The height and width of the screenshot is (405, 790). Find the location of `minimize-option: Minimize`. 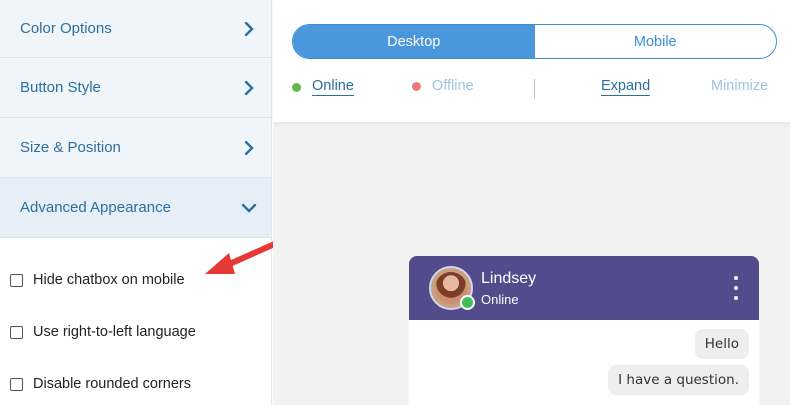

minimize-option: Minimize is located at coordinates (739, 86).